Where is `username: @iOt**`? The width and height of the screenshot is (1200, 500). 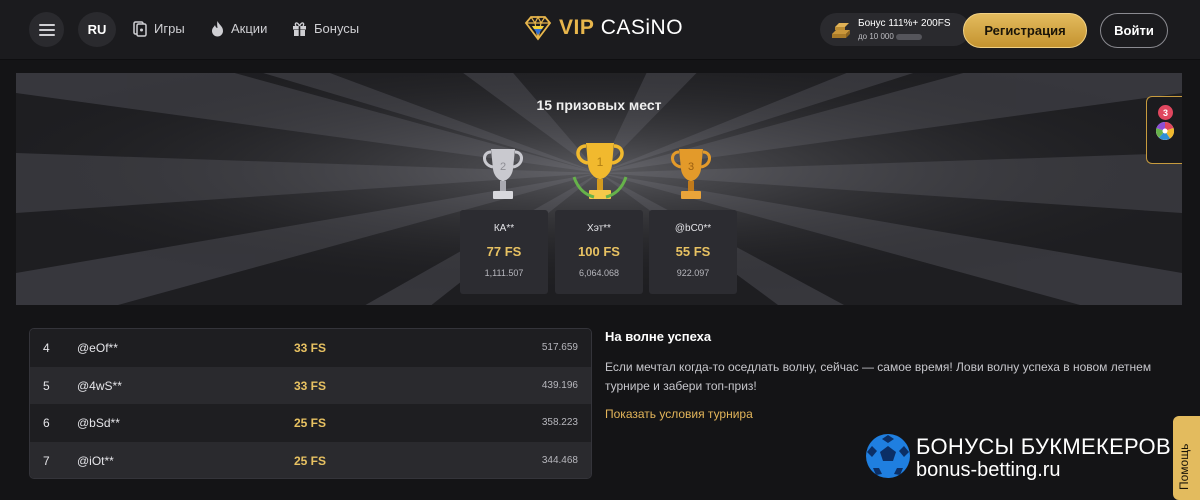 username: @iOt** is located at coordinates (95, 460).